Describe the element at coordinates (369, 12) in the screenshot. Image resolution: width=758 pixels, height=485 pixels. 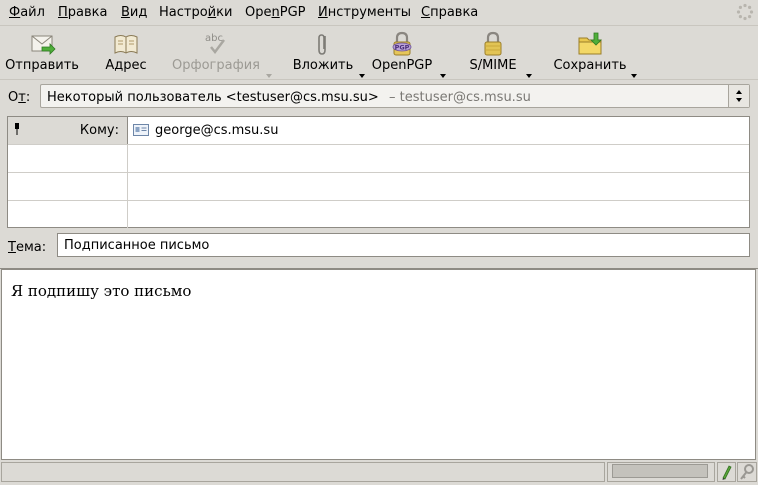
I see `menu-tools-label: нструменты` at that location.